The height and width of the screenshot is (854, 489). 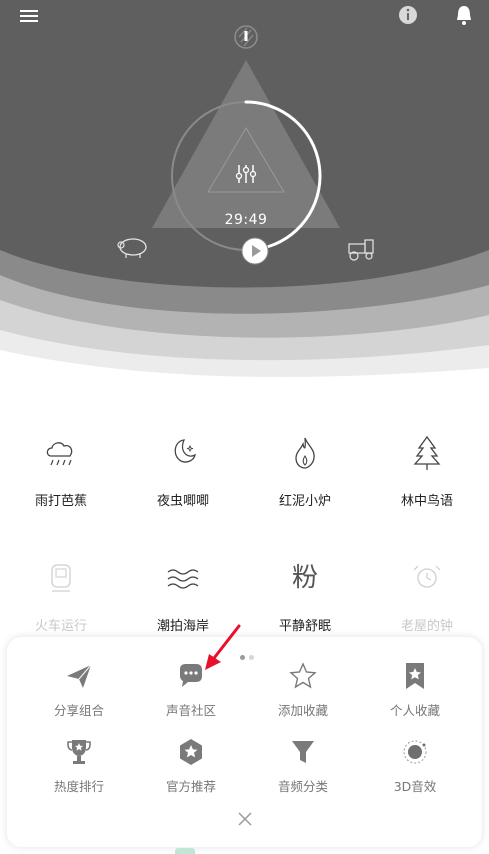 What do you see at coordinates (60, 626) in the screenshot?
I see `sound-label: 火车运行` at bounding box center [60, 626].